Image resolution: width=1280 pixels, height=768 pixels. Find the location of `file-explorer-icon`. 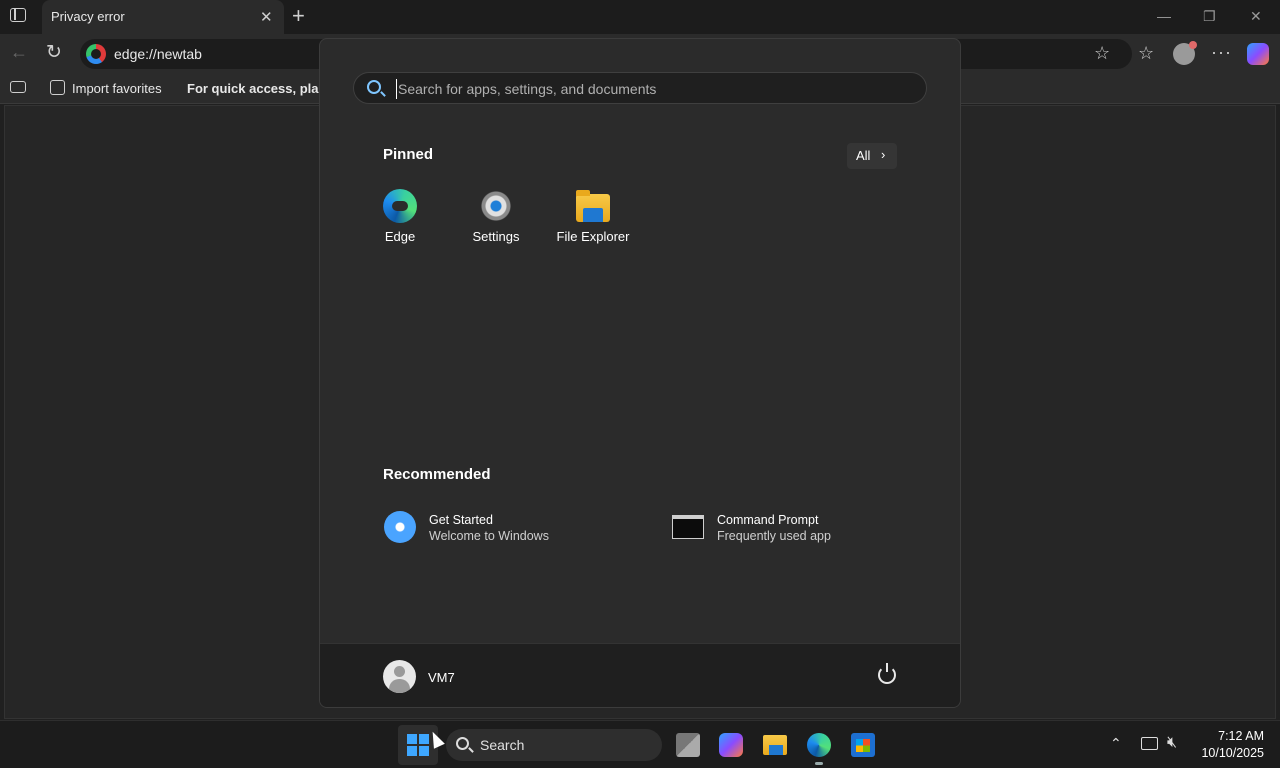

file-explorer-icon is located at coordinates (775, 745).